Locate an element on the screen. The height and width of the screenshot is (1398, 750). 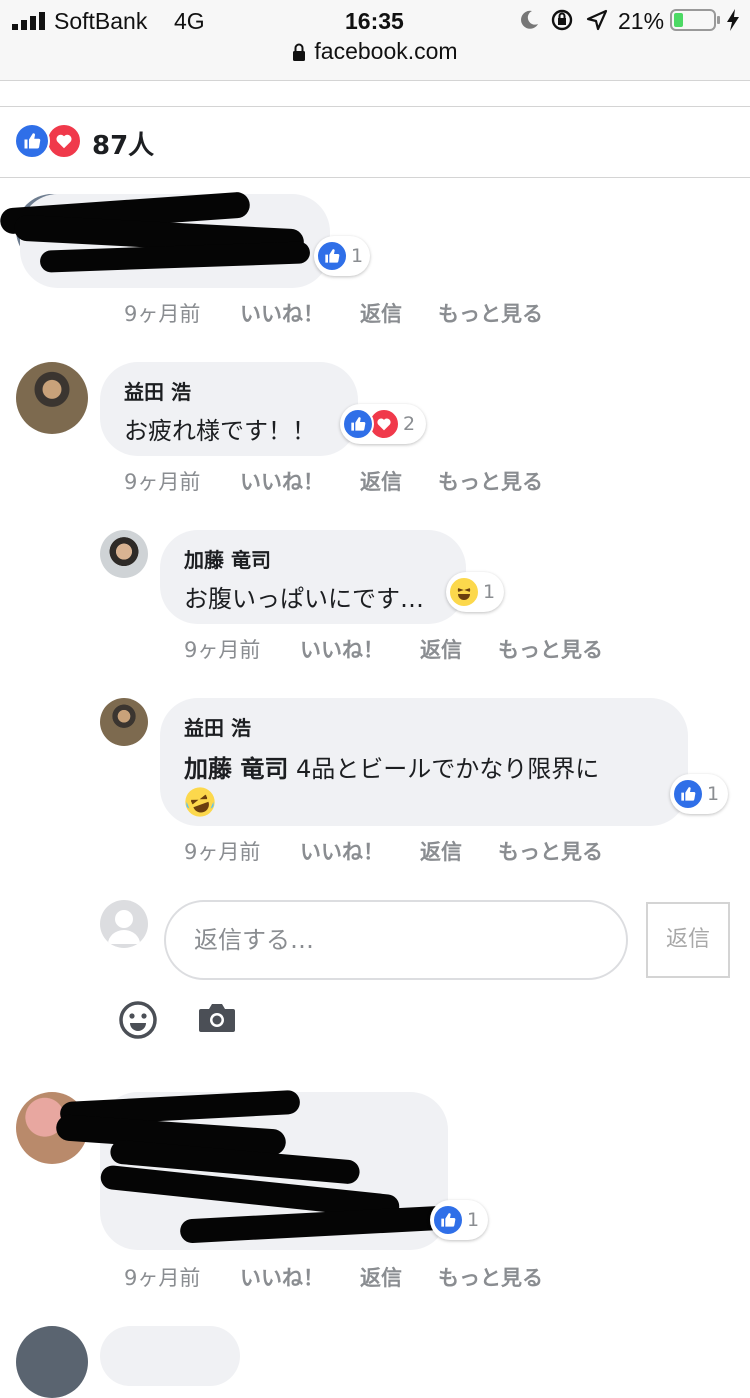
love-reaction-icon is located at coordinates (64, 141).